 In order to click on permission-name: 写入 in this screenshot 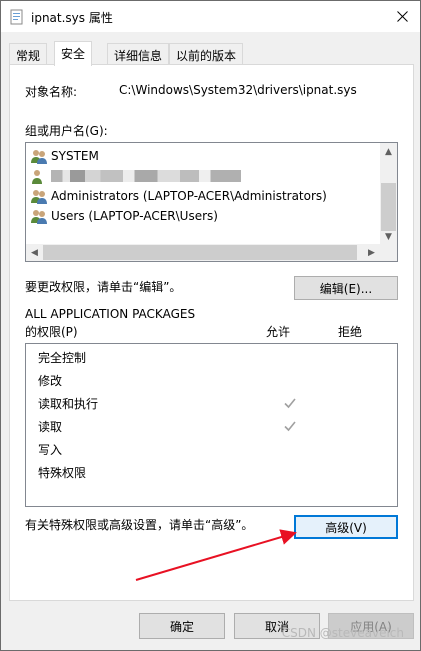, I will do `click(50, 449)`.